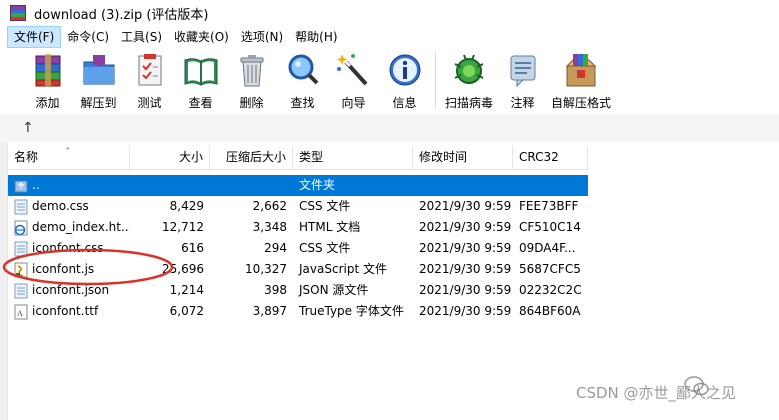 This screenshot has width=779, height=420. What do you see at coordinates (141, 37) in the screenshot?
I see `menu-tools: 工具(S)` at bounding box center [141, 37].